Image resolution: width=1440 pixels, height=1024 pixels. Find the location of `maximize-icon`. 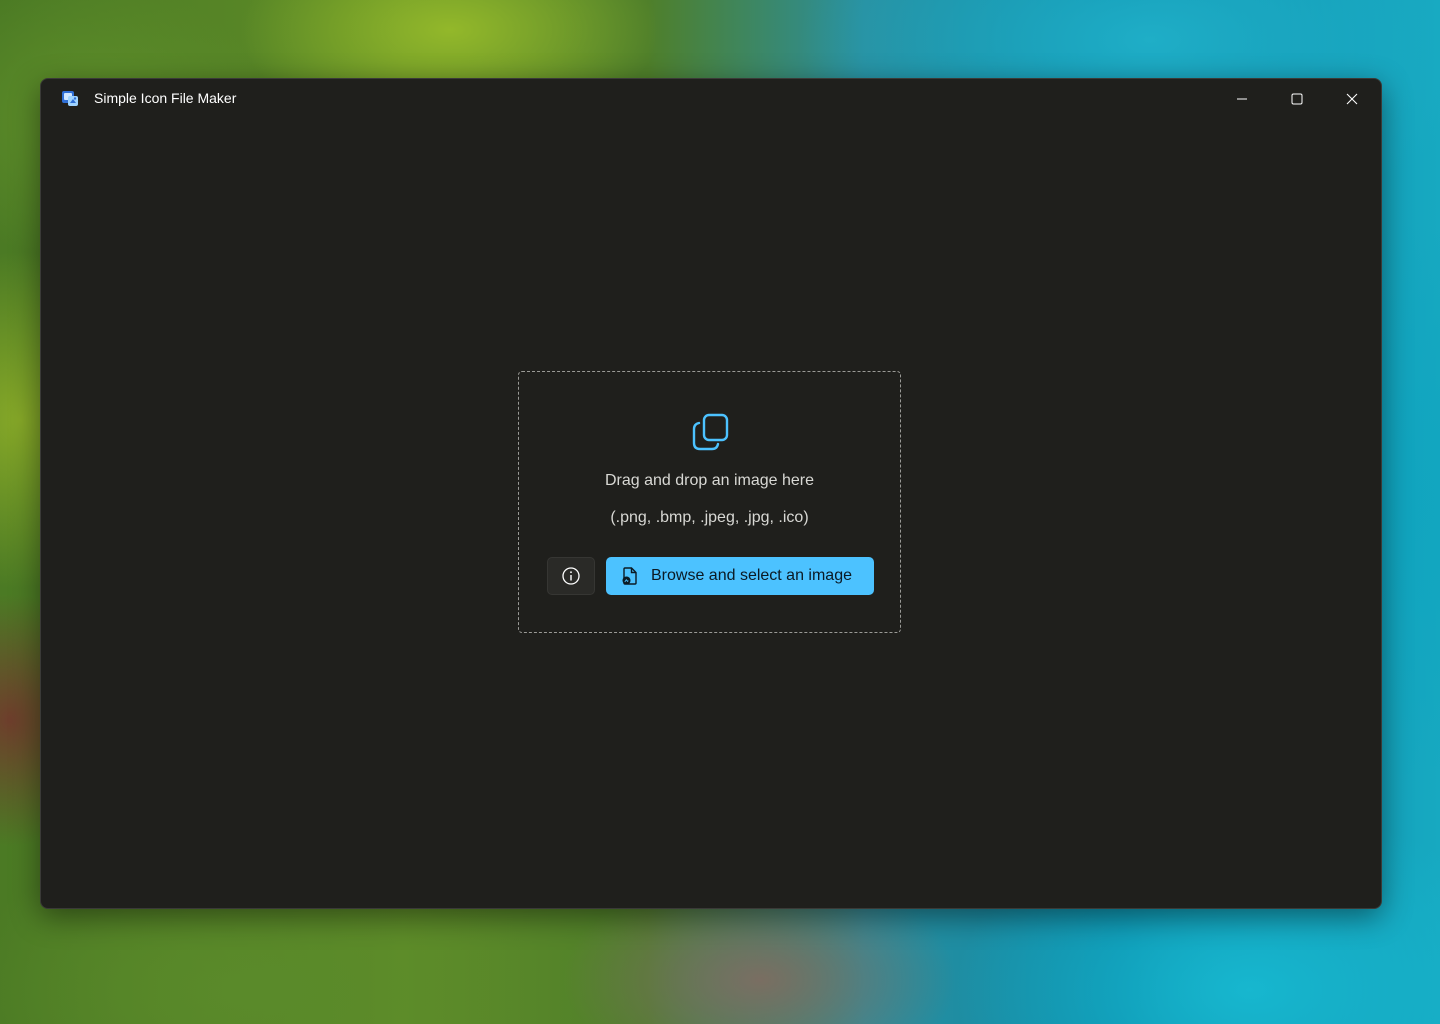

maximize-icon is located at coordinates (1296, 99).